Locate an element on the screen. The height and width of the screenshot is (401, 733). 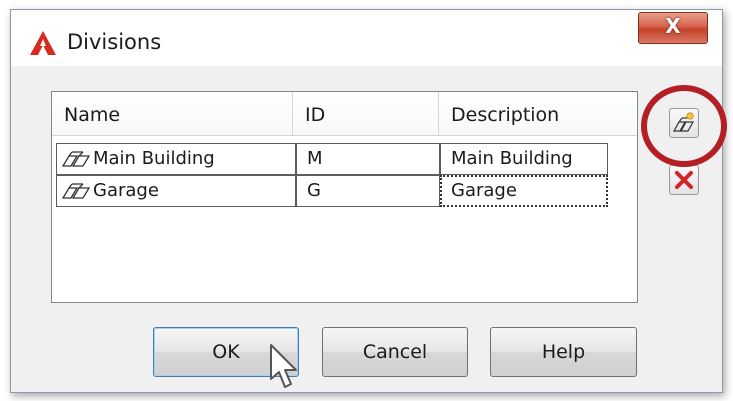
column-header-name: Name is located at coordinates (172, 114).